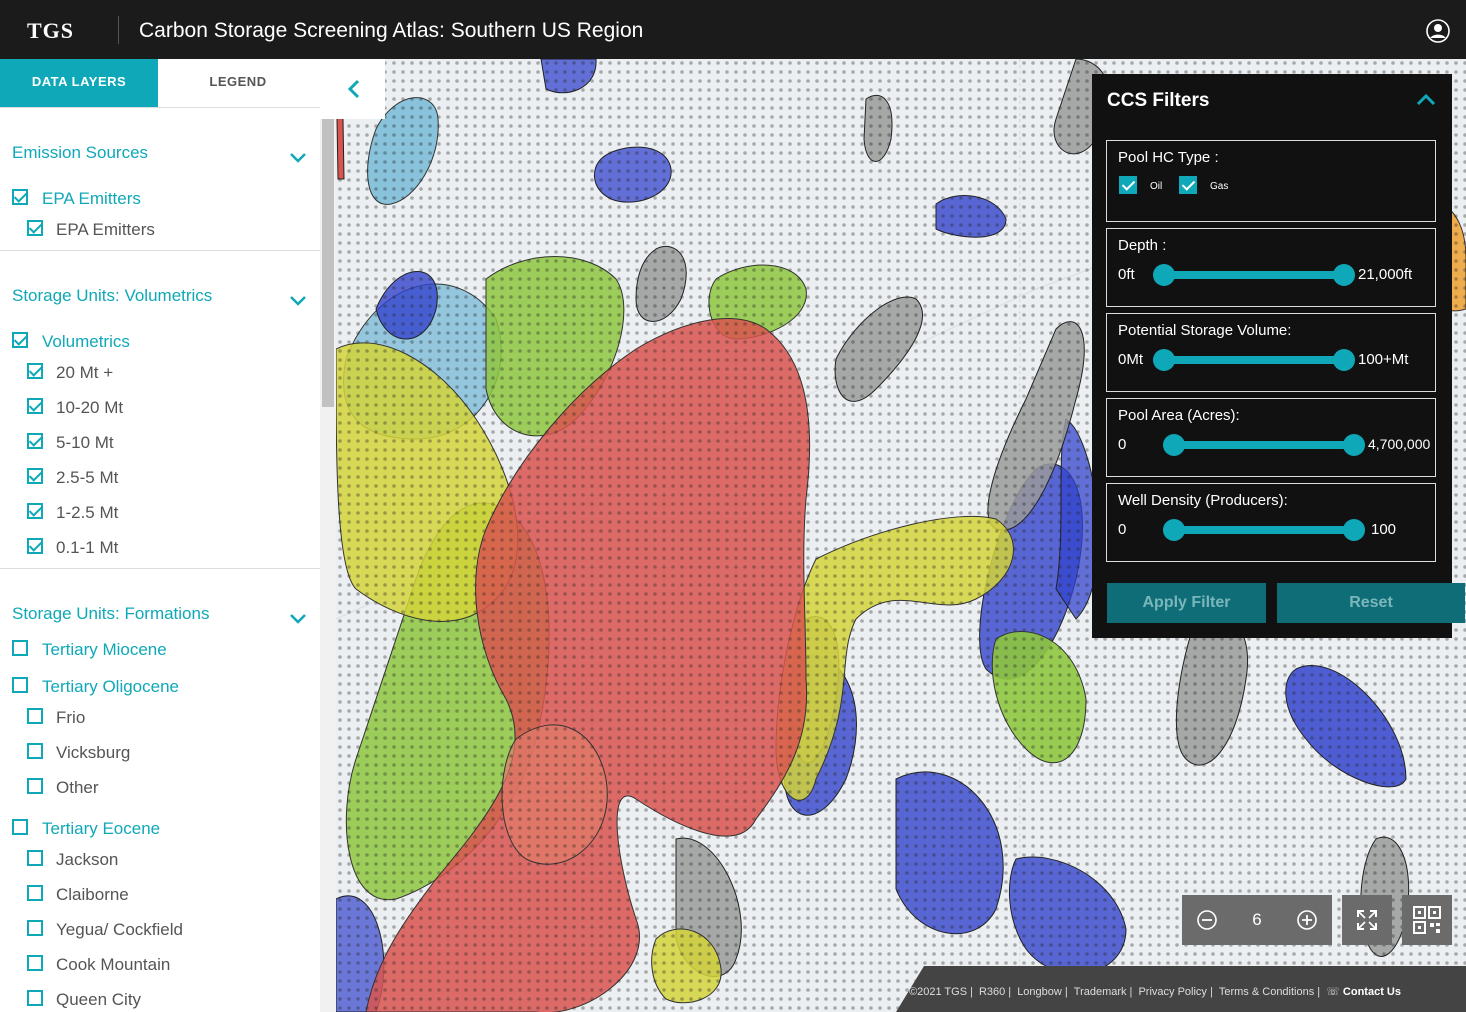  Describe the element at coordinates (1172, 992) in the screenshot. I see `footer-link-privacy: Privacy Policy` at that location.